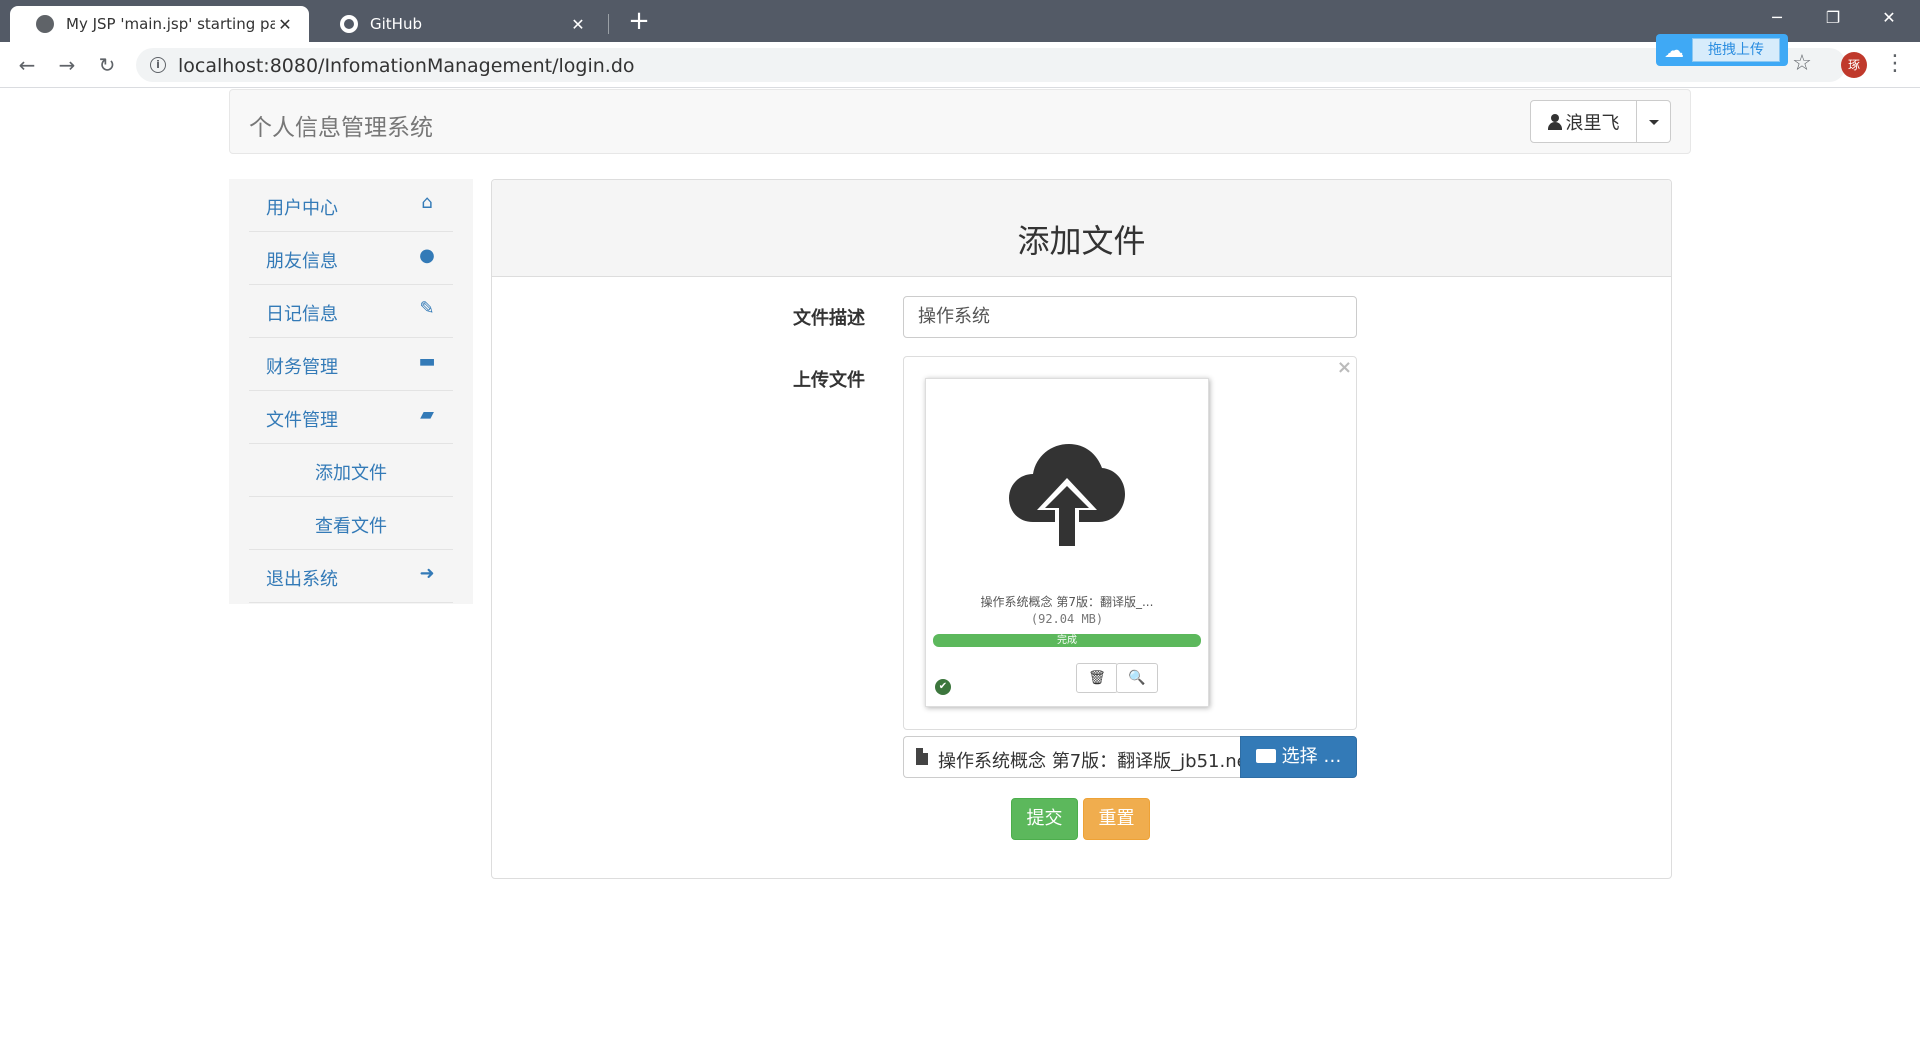 Image resolution: width=1920 pixels, height=1042 pixels. I want to click on user-name: 浪里飞, so click(1592, 123).